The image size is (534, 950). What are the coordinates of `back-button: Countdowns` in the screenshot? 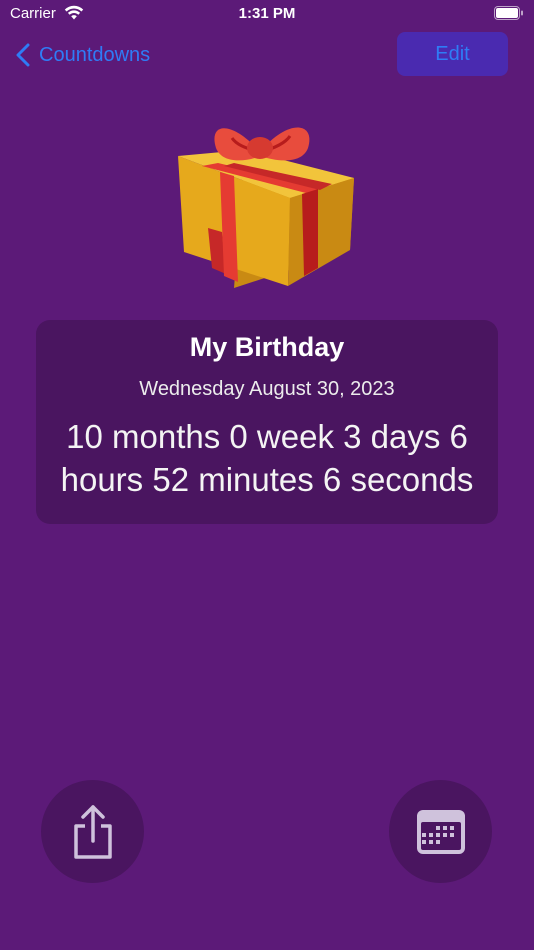 It's located at (83, 55).